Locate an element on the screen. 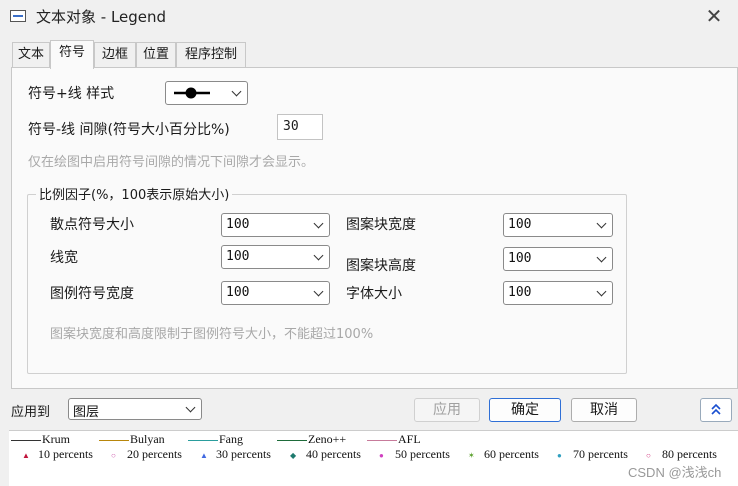  legend-line-label: Zeno++ is located at coordinates (327, 439).